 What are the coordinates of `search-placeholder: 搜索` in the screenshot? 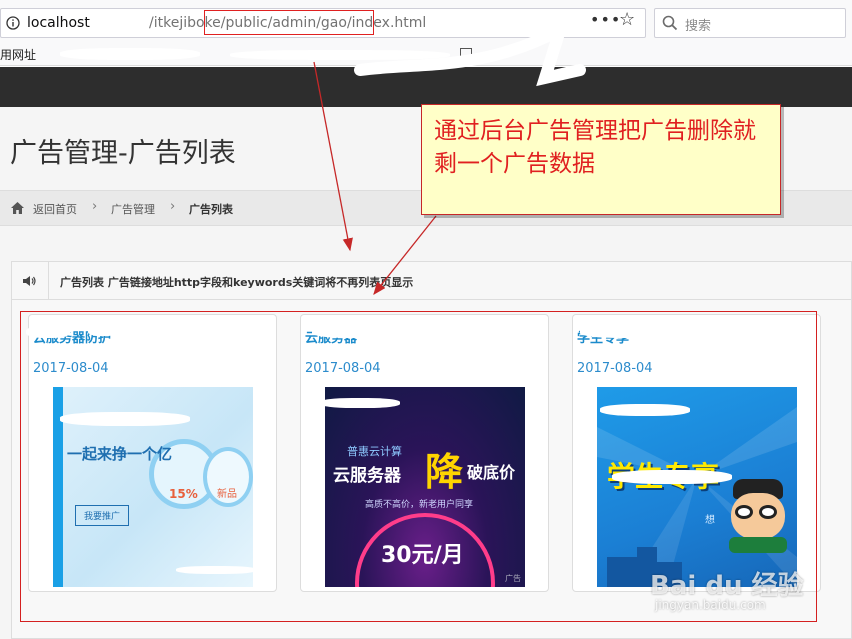 It's located at (698, 26).